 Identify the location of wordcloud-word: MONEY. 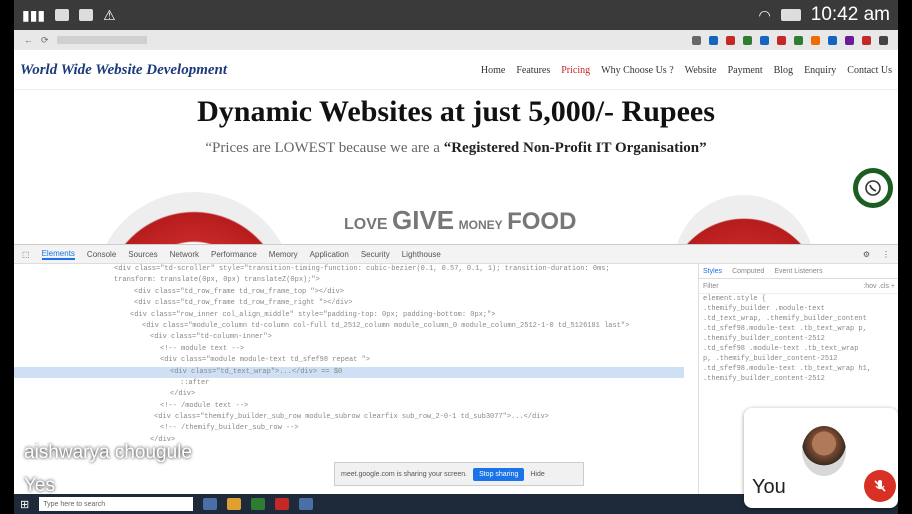
(480, 225).